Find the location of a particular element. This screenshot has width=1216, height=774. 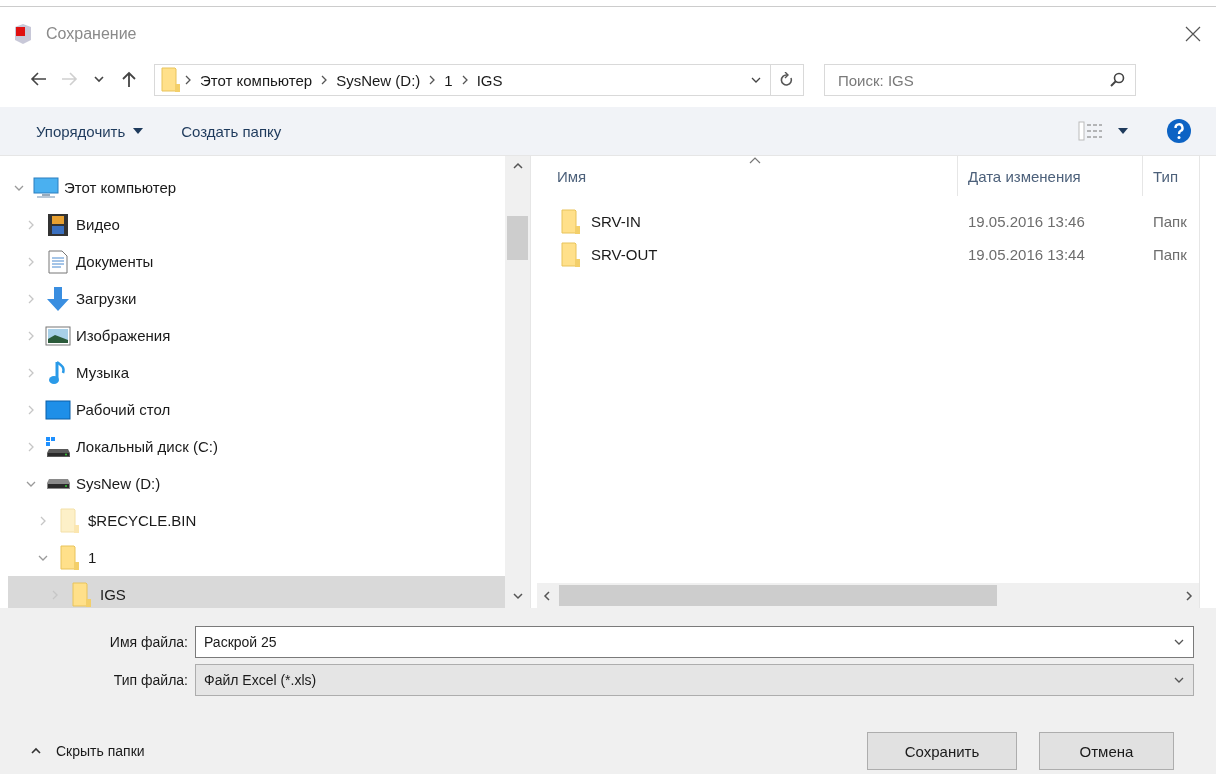

cancel-button: Отмена is located at coordinates (1106, 751).